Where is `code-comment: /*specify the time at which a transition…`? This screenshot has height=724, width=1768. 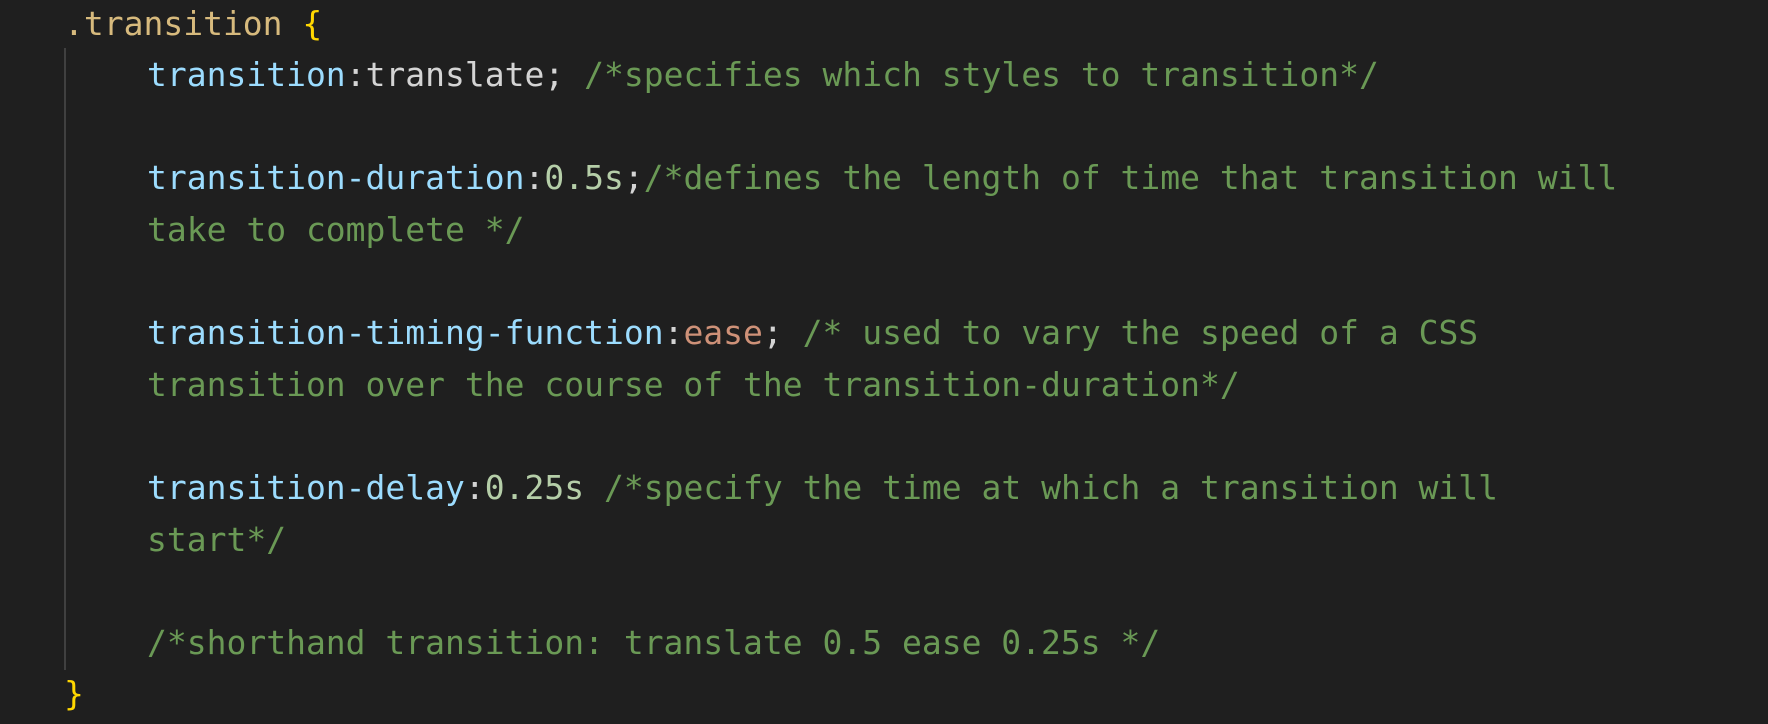
code-comment: /*specify the time at which a transition… is located at coordinates (1051, 487).